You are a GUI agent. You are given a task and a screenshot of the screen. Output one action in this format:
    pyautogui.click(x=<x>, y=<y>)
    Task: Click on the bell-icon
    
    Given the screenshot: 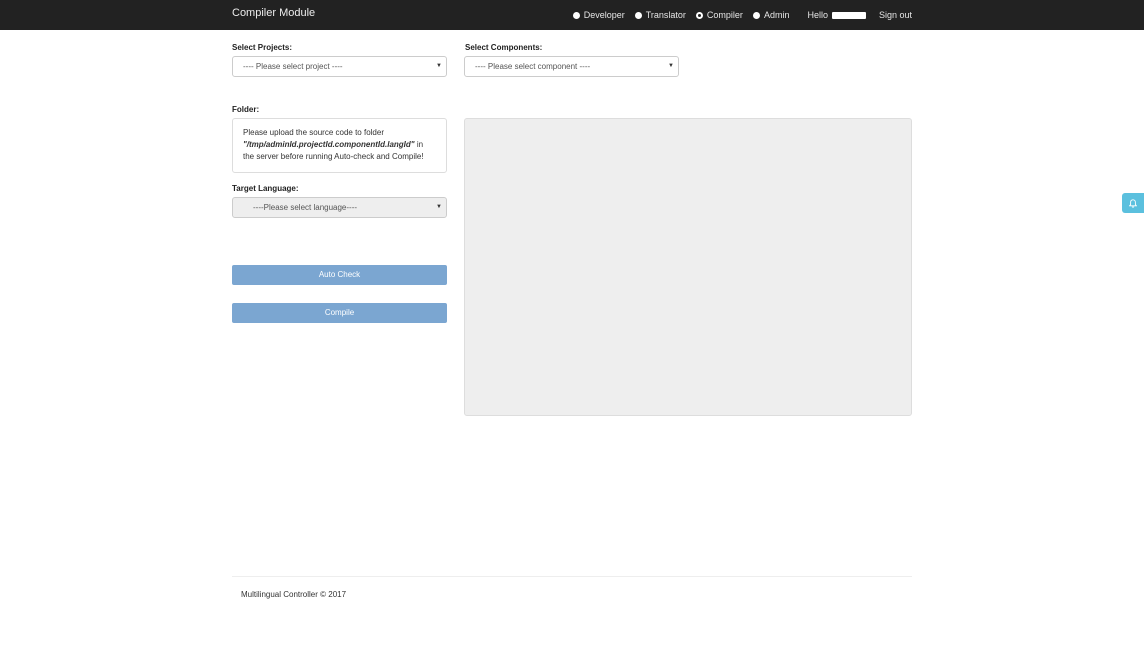 What is the action you would take?
    pyautogui.click(x=1133, y=203)
    